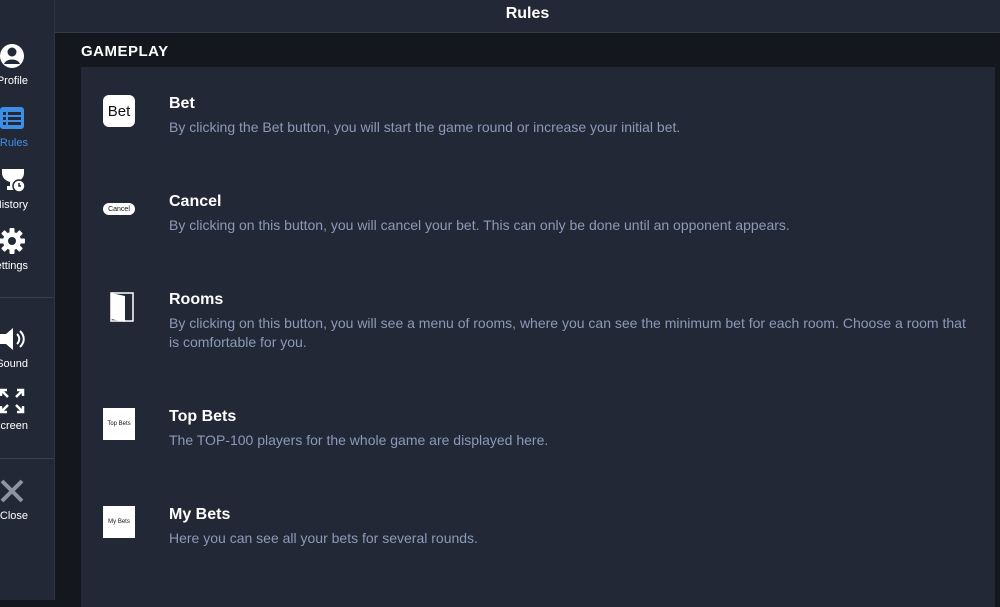 The width and height of the screenshot is (1000, 607). I want to click on fullscreen-icon, so click(12, 401).